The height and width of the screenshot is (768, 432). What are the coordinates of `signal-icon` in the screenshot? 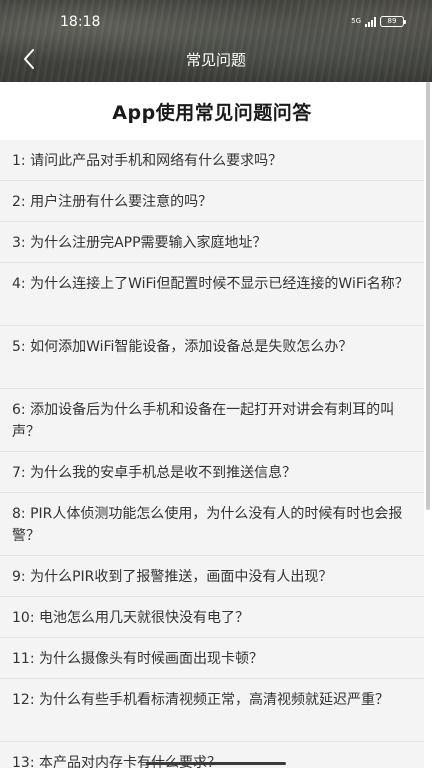 It's located at (370, 21).